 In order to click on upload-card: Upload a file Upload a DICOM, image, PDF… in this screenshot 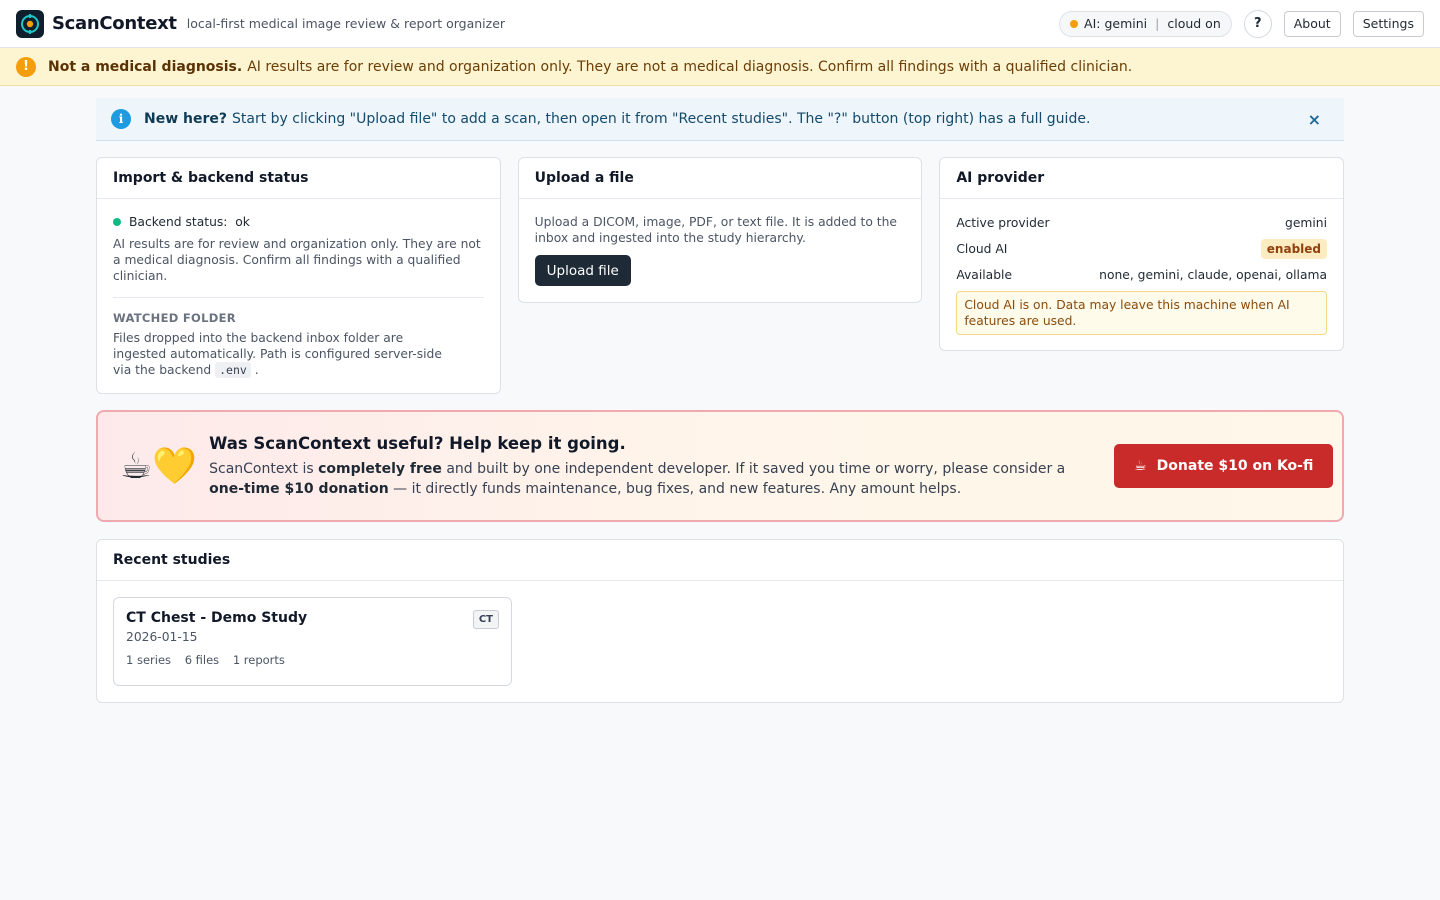, I will do `click(720, 230)`.